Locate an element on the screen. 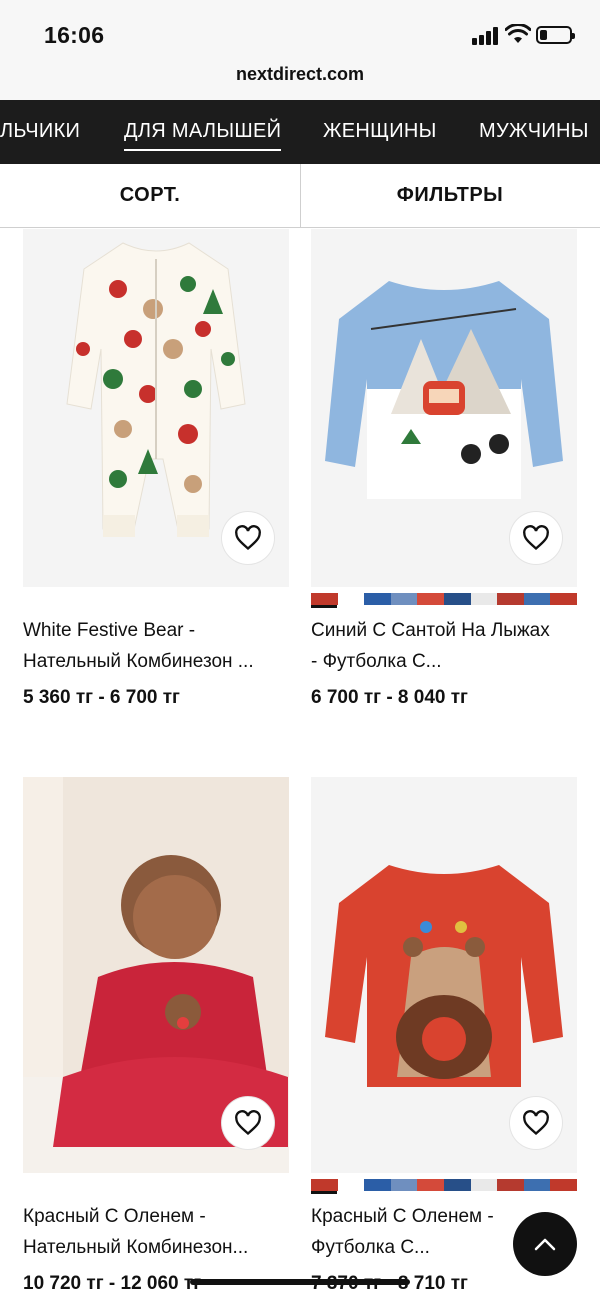 This screenshot has width=600, height=1297. status-bar: 16:06 is located at coordinates (300, 31).